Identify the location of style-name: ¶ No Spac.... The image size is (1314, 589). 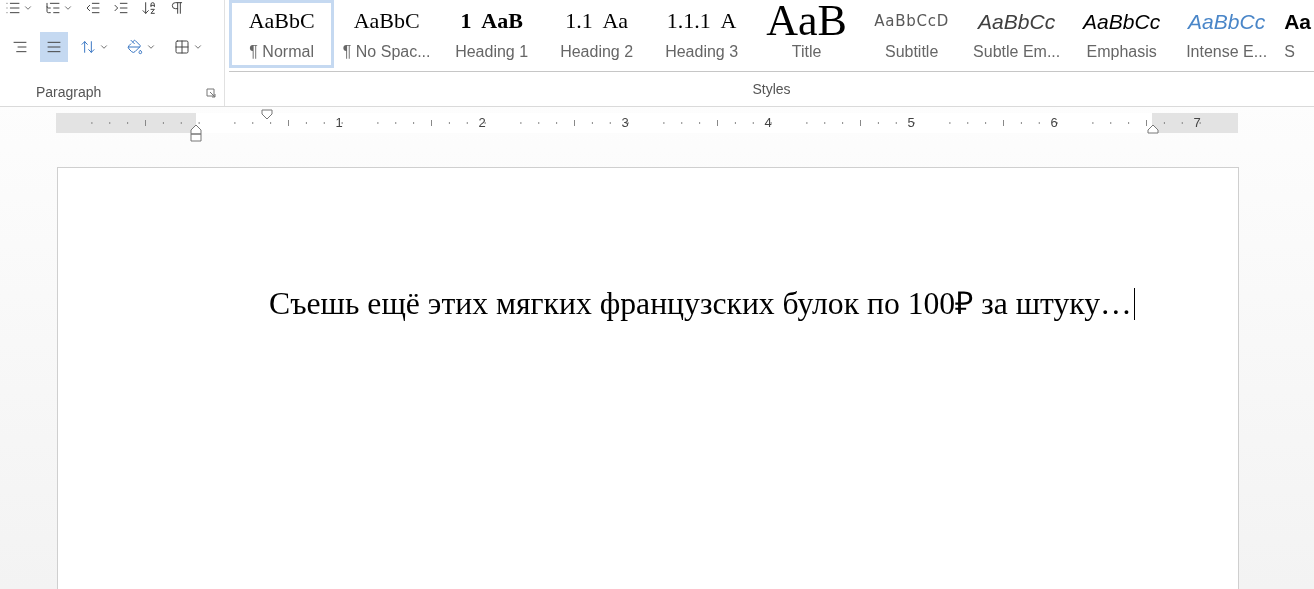
(386, 52).